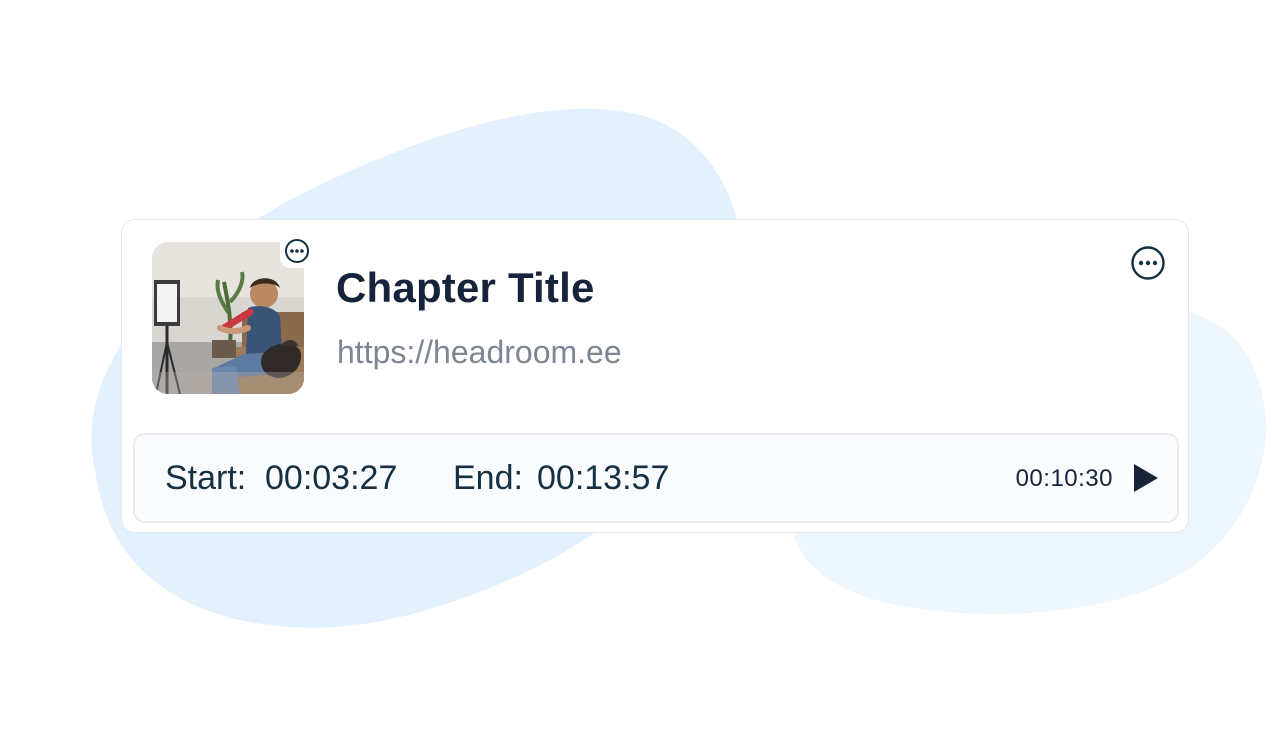 Image resolution: width=1272 pixels, height=756 pixels. What do you see at coordinates (479, 352) in the screenshot?
I see `chapter-url: https://headroom.ee` at bounding box center [479, 352].